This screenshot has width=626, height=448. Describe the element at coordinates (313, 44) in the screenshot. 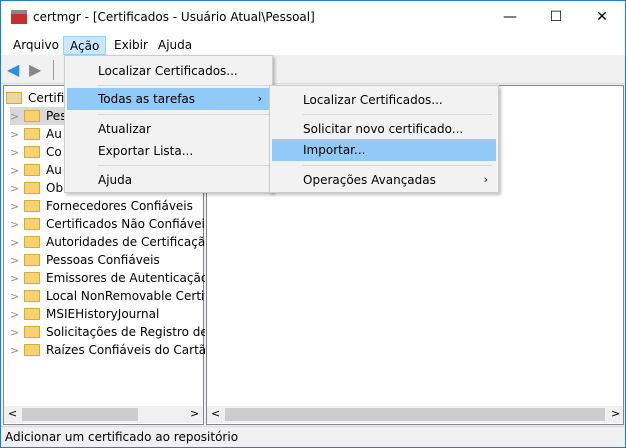

I see `menu-bar: Arquivo Ação Exibir Ajuda` at that location.